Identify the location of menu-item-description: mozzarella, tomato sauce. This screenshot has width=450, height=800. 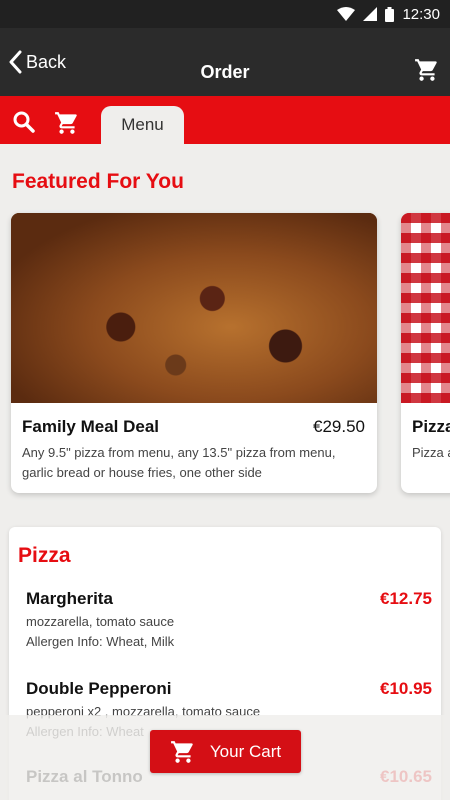
(100, 621).